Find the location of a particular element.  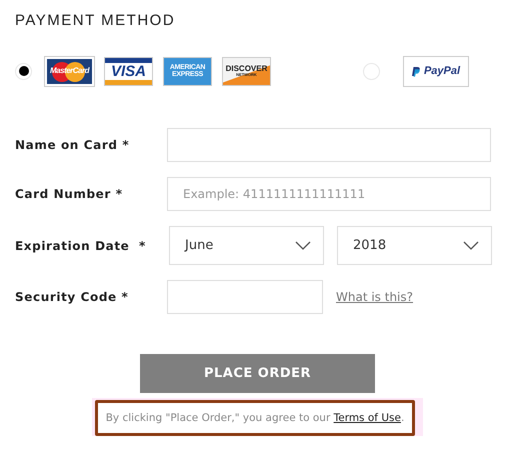

section-heading: PAYMENT METHOD is located at coordinates (95, 21).